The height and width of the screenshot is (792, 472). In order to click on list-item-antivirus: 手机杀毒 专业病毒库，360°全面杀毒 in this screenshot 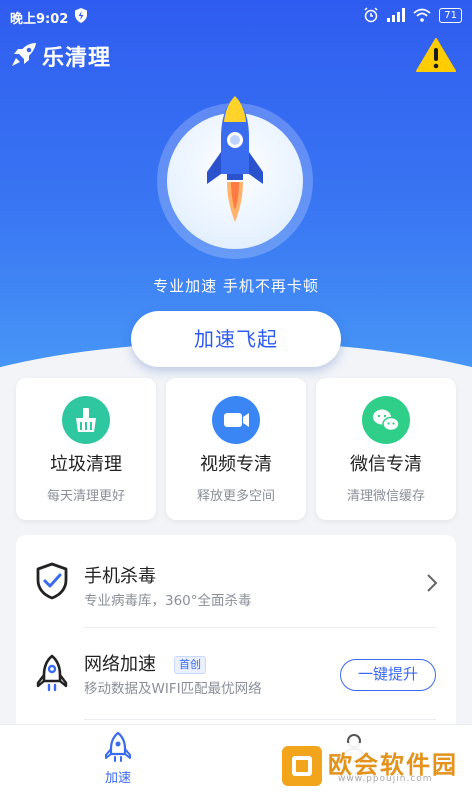, I will do `click(236, 580)`.